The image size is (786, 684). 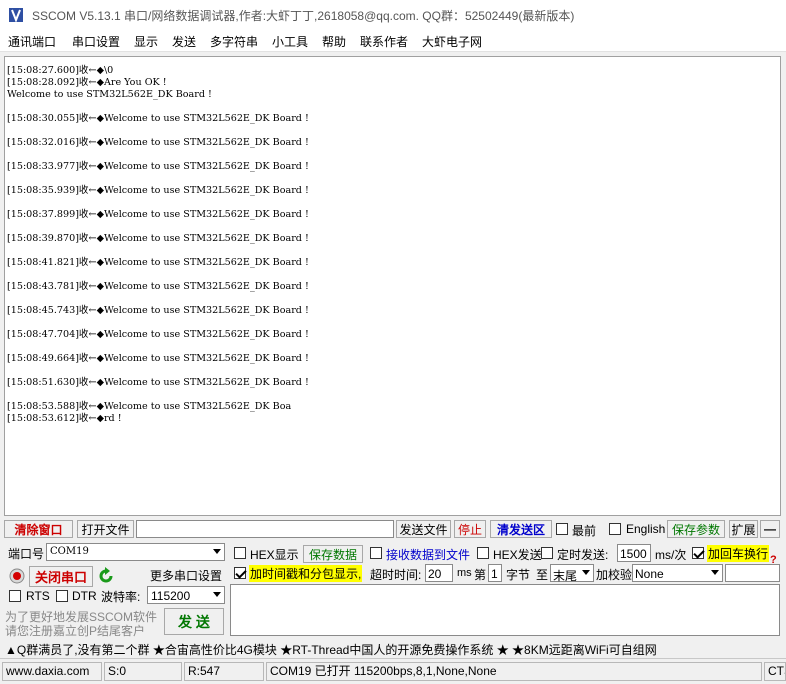 What do you see at coordinates (52, 671) in the screenshot?
I see `status-site: www.daxia.com` at bounding box center [52, 671].